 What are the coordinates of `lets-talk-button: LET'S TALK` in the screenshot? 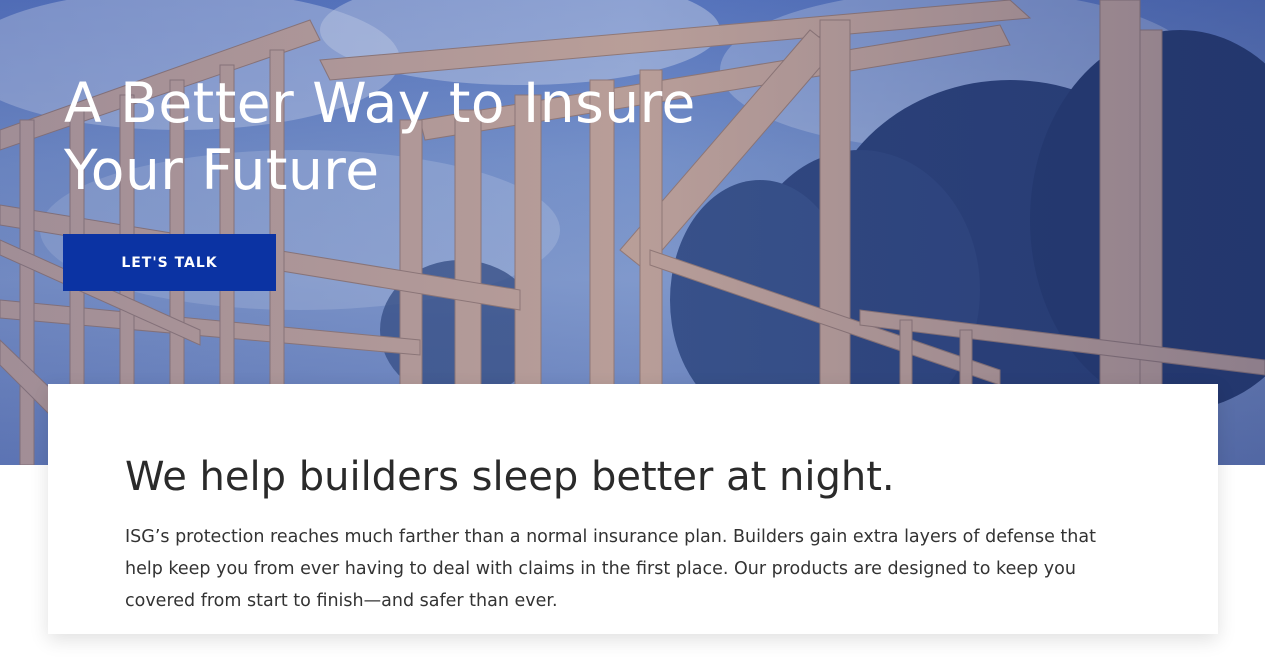 It's located at (169, 262).